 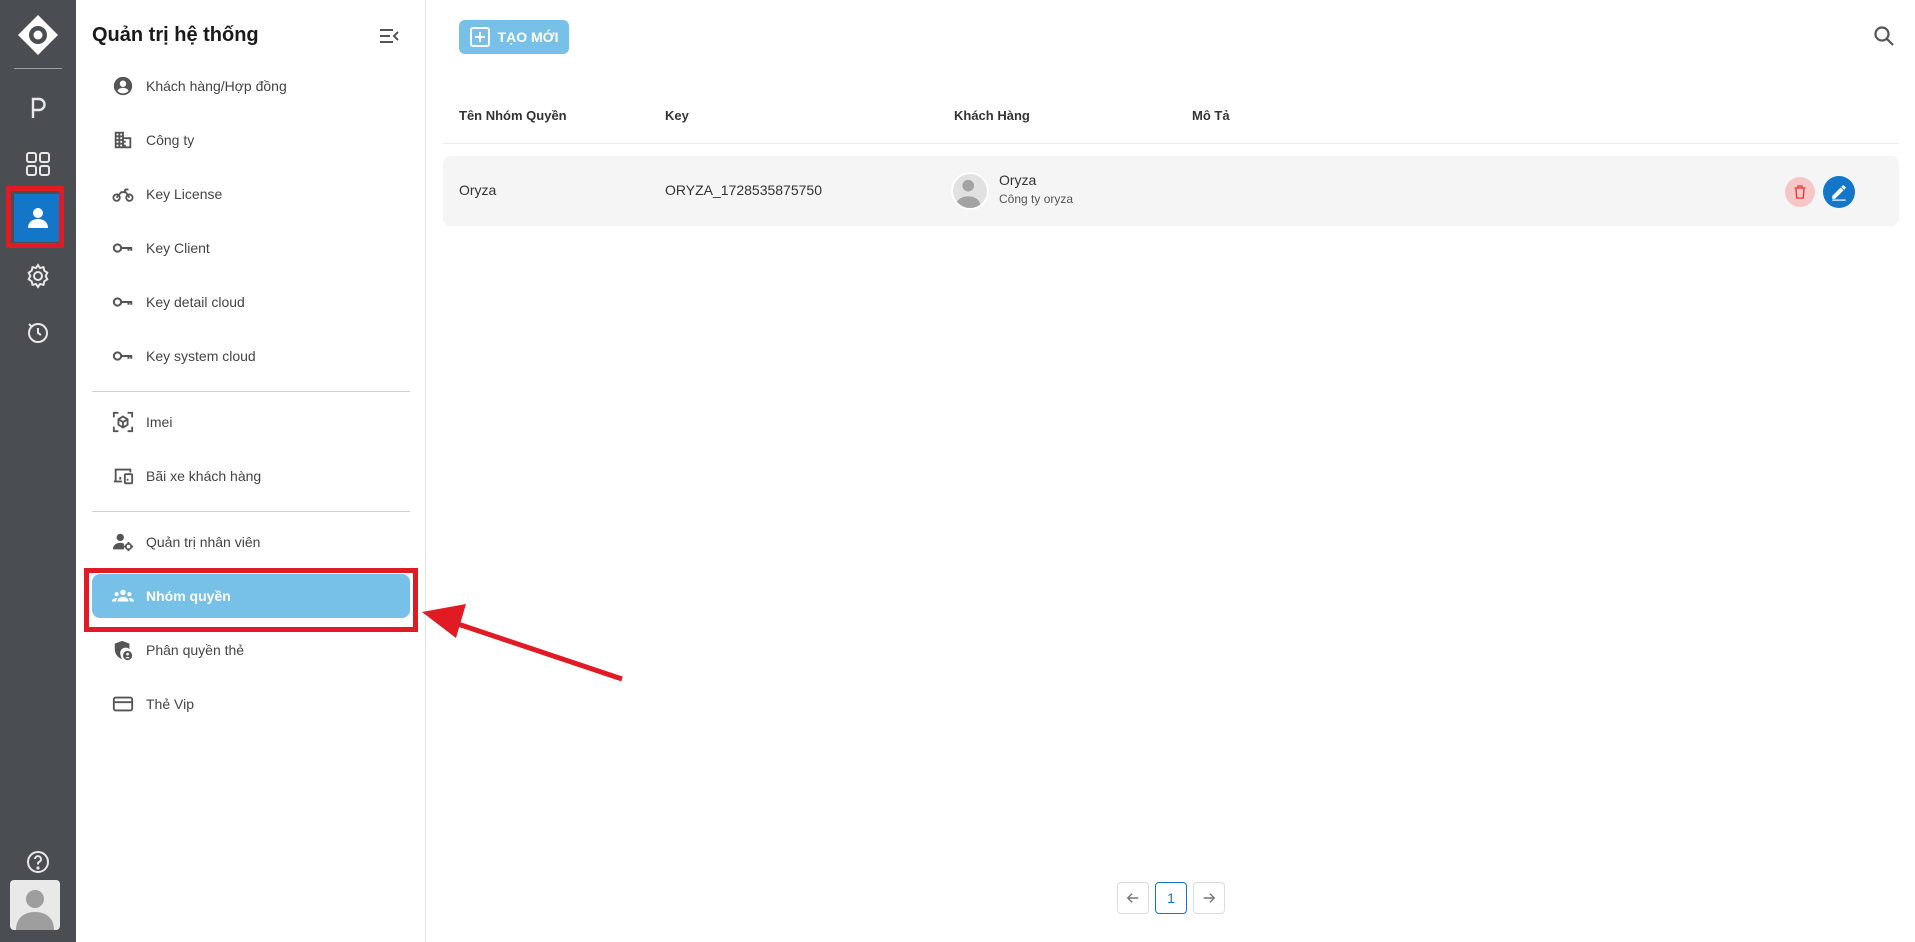 What do you see at coordinates (216, 86) in the screenshot?
I see `sidebar-item-label: Khách hàng/Hợp đồng` at bounding box center [216, 86].